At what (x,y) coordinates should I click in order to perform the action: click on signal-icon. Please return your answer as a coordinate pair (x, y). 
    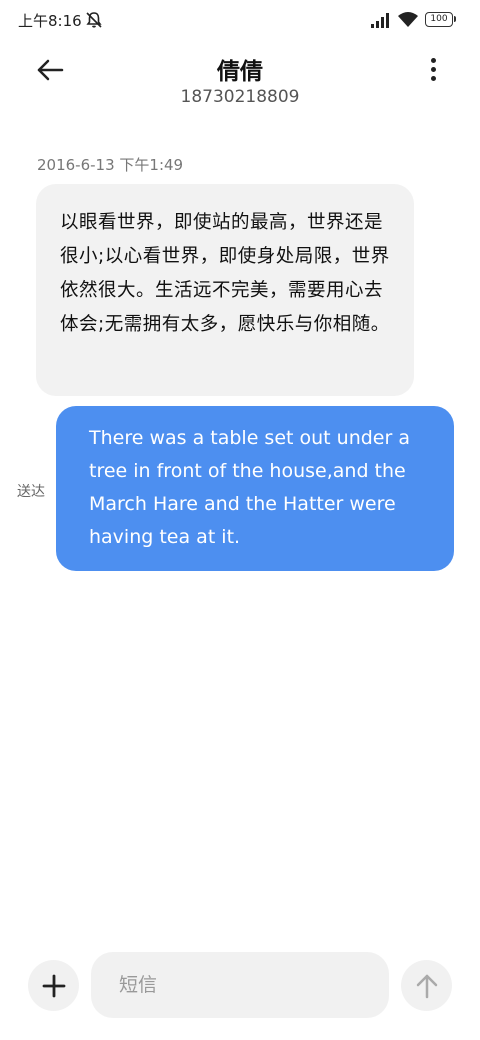
    Looking at the image, I should click on (380, 20).